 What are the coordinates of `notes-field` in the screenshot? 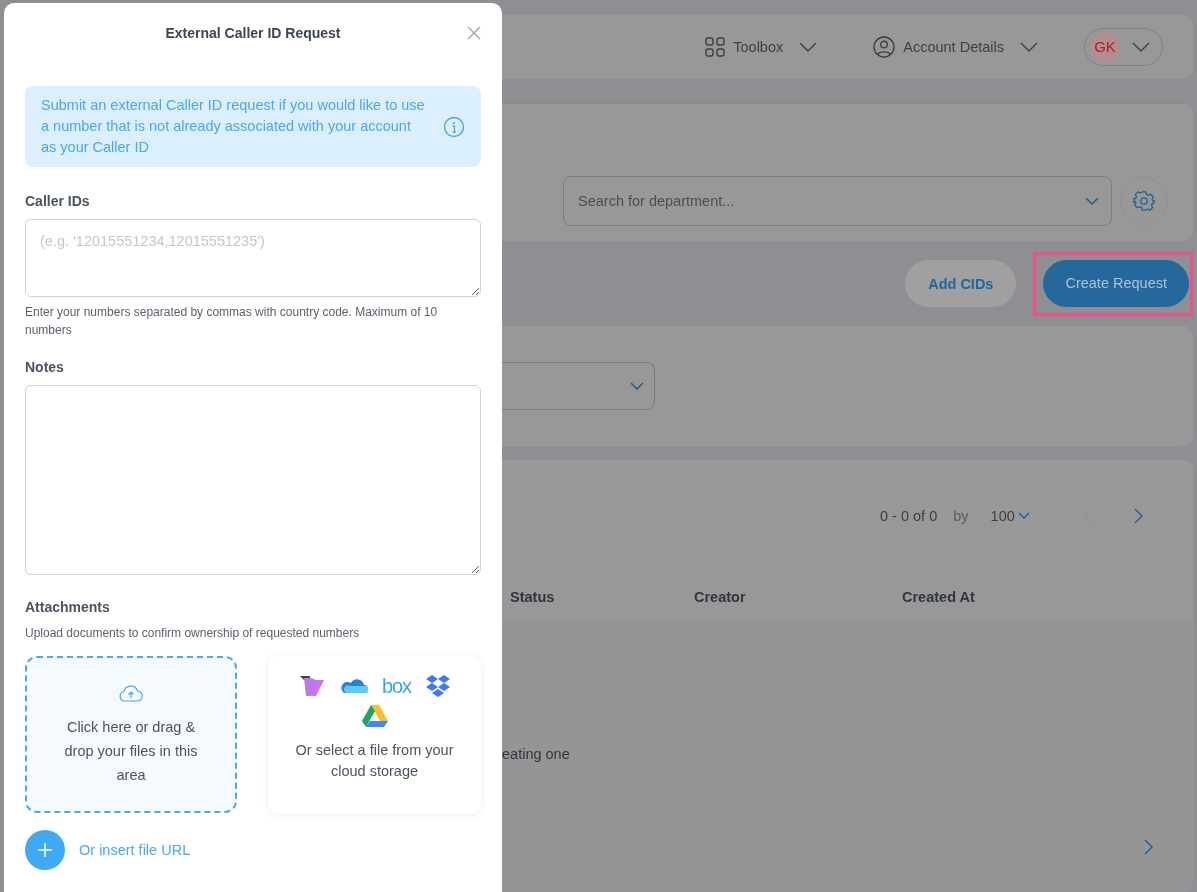 It's located at (253, 480).